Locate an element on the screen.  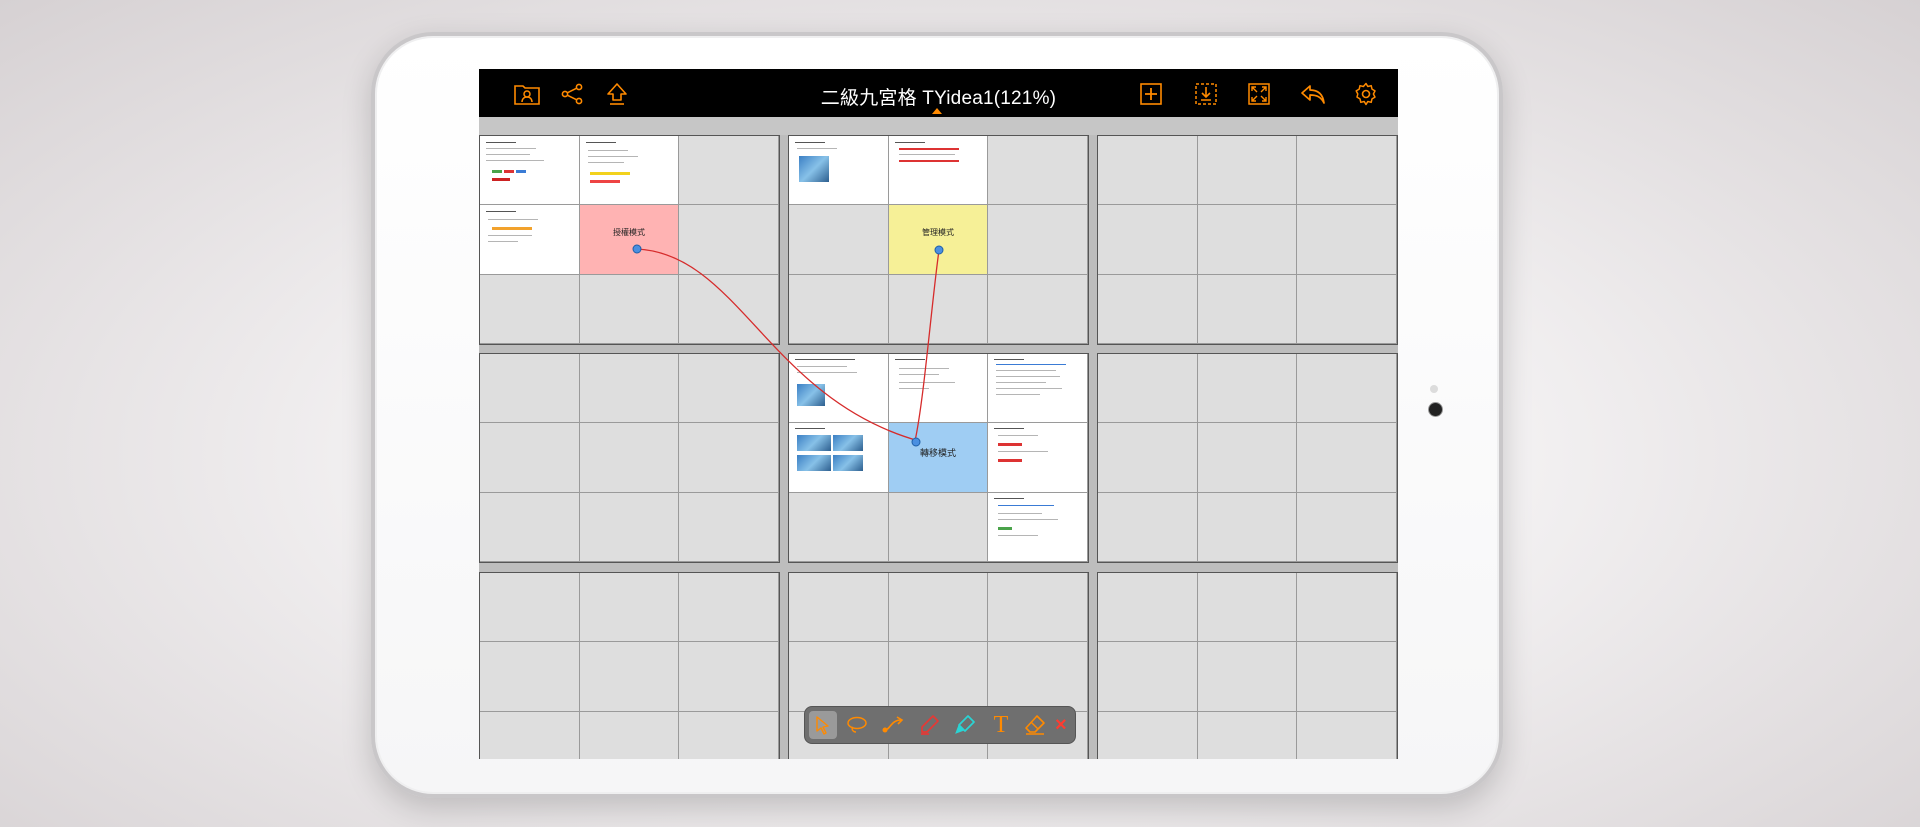
text-tool-icon: T is located at coordinates (1001, 725).